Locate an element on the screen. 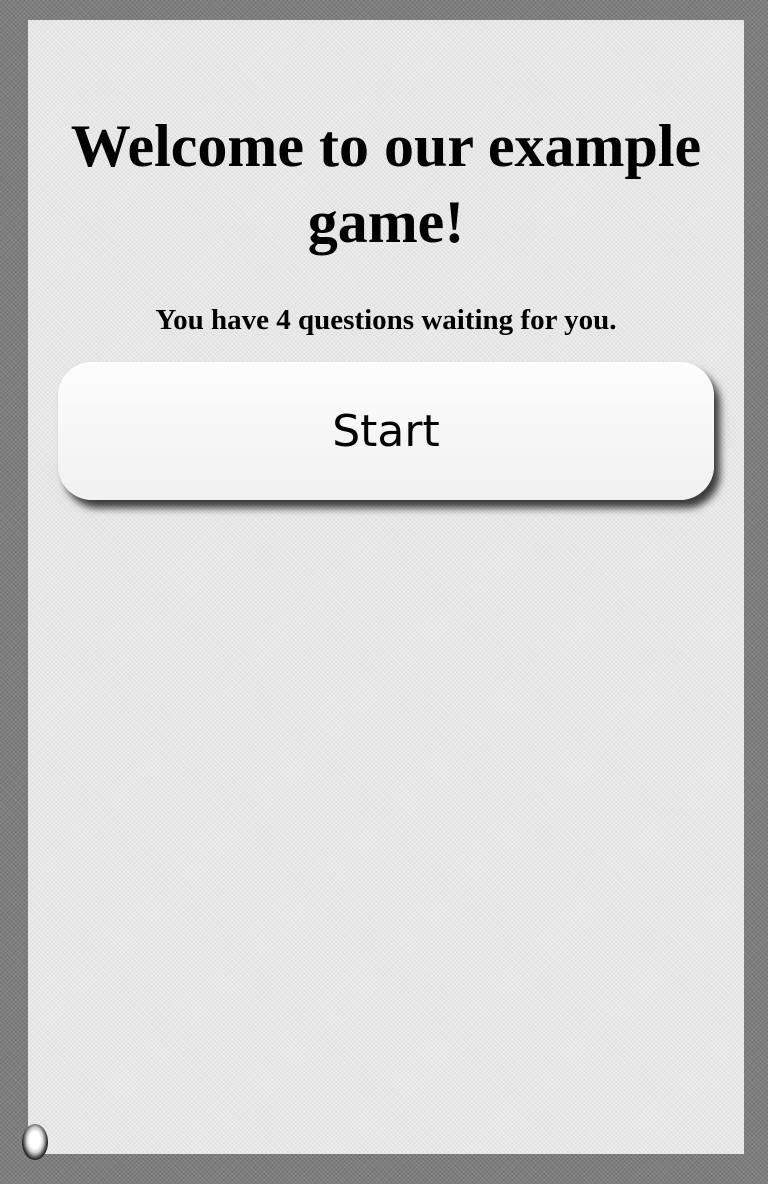  page-title: Welcome to our example game! is located at coordinates (386, 184).